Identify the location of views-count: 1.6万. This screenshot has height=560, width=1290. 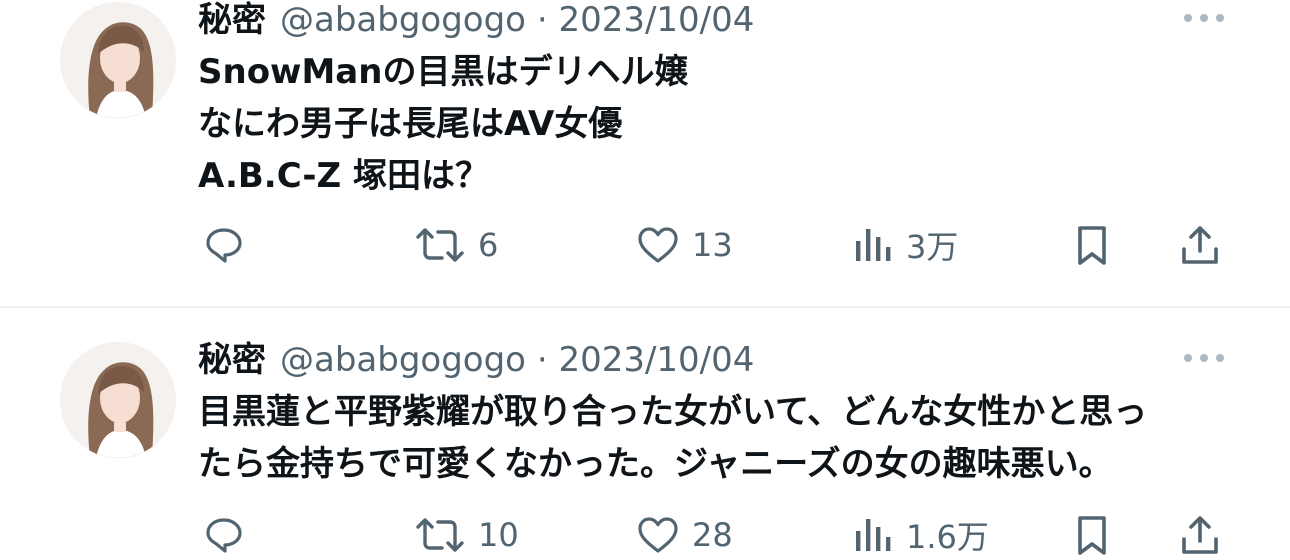
(947, 537).